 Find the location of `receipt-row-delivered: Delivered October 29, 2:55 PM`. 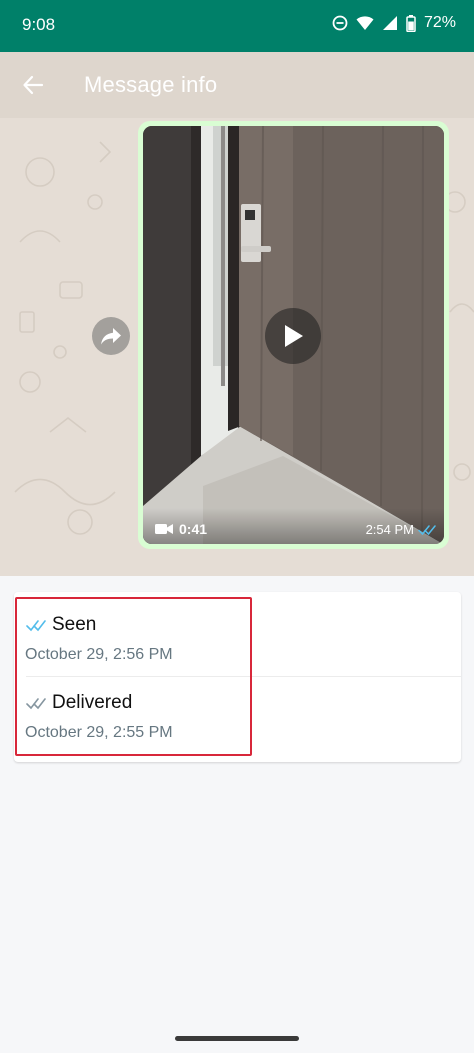

receipt-row-delivered: Delivered October 29, 2:55 PM is located at coordinates (237, 719).